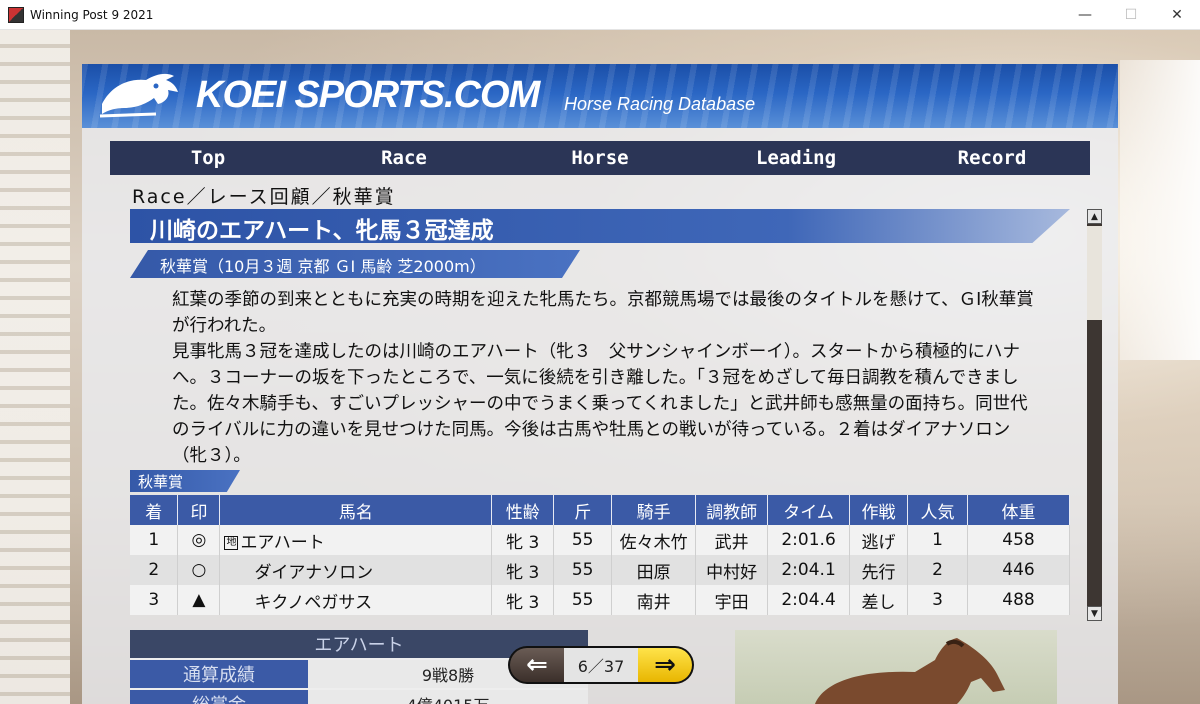  I want to click on horse-name: エアハート, so click(282, 542).